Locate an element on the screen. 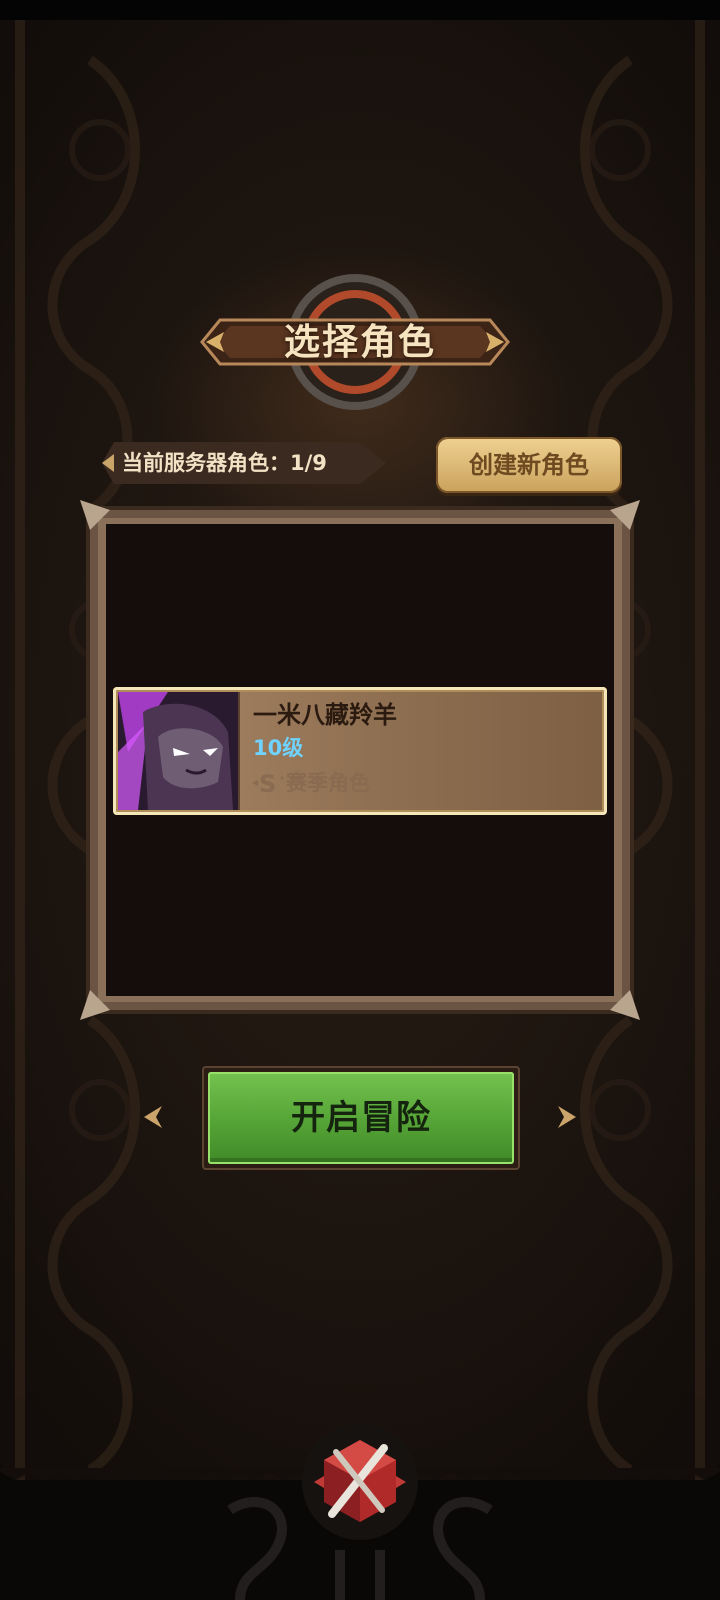 The image size is (720, 1600). right-arrow-decoration-icon is located at coordinates (567, 1117).